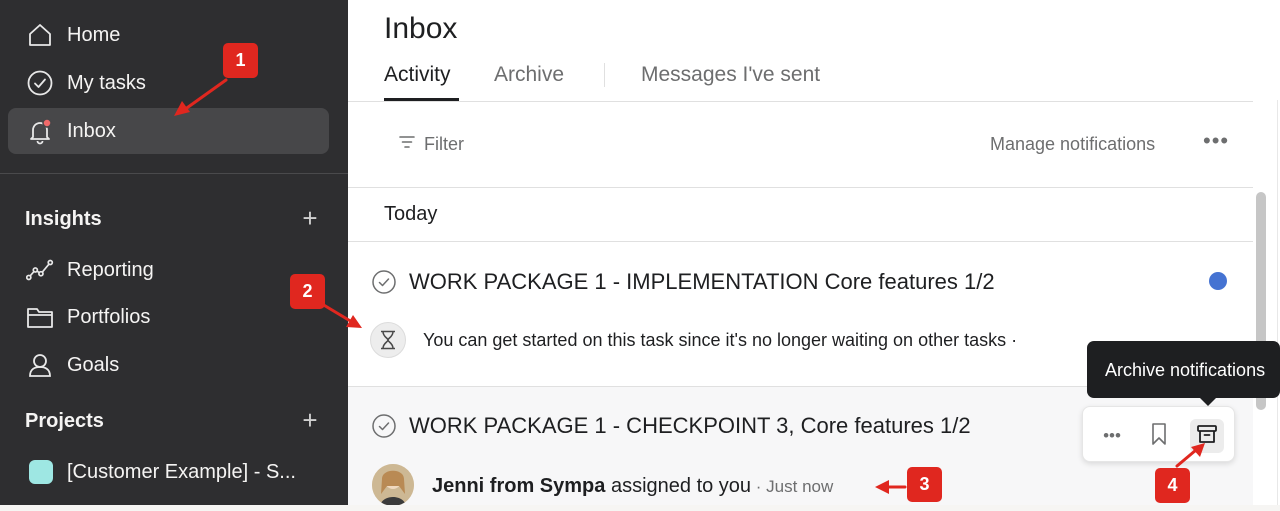  What do you see at coordinates (1216, 141) in the screenshot?
I see `more-options-button: •••` at bounding box center [1216, 141].